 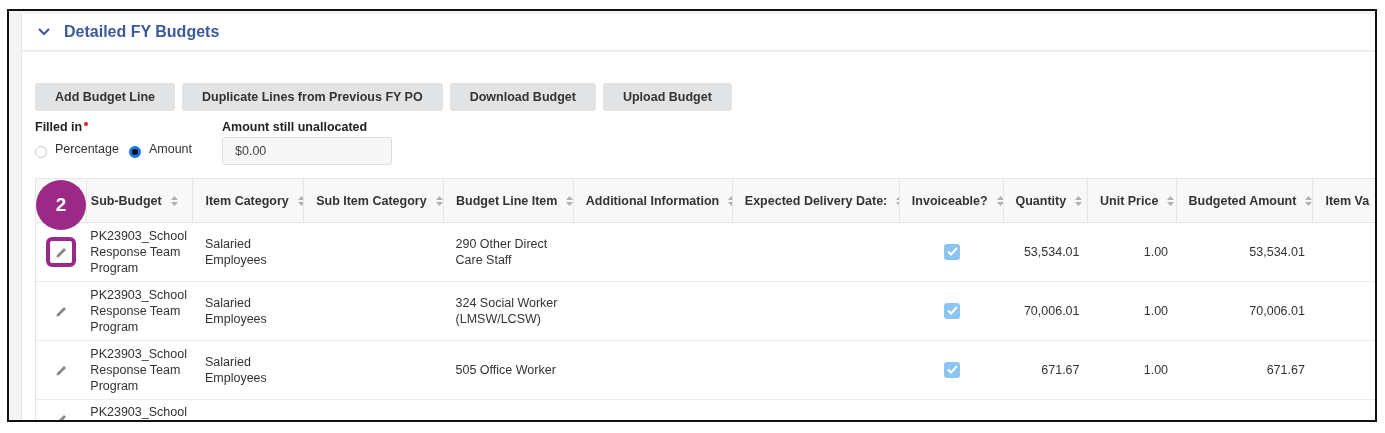 What do you see at coordinates (139, 200) in the screenshot?
I see `column-header: Sub-Budget` at bounding box center [139, 200].